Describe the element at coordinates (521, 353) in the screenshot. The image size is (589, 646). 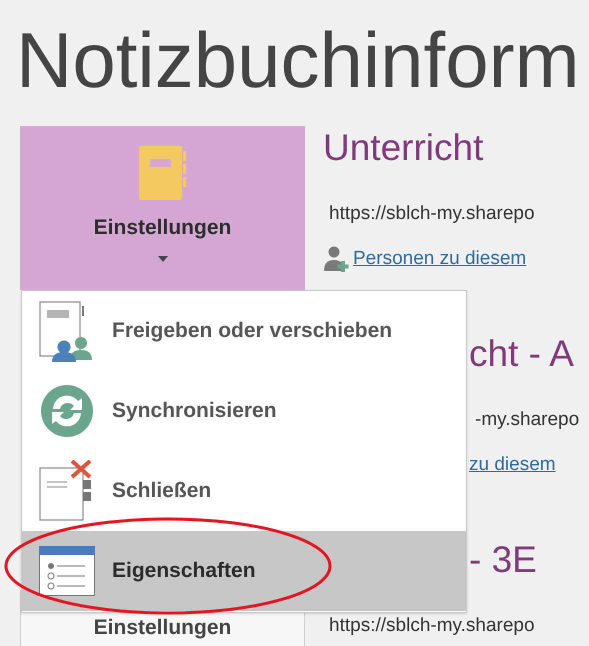
I see `notebook-title: cht - A` at that location.